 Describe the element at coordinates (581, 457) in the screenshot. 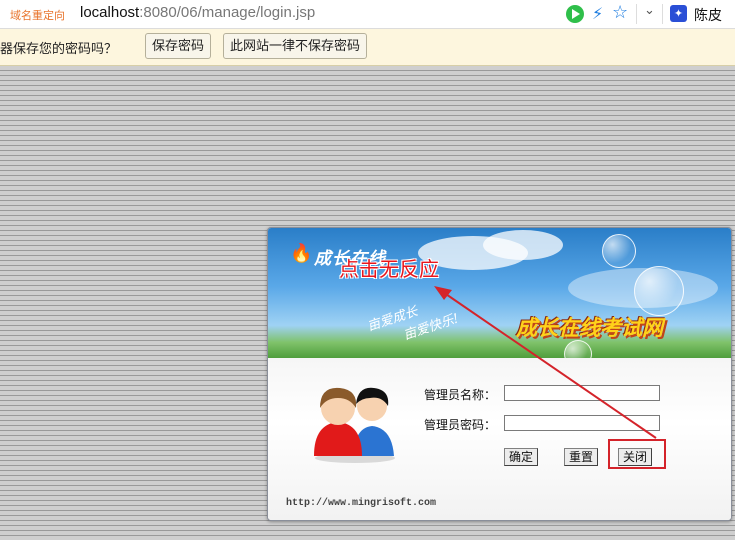

I see `reset-button: 重置` at that location.